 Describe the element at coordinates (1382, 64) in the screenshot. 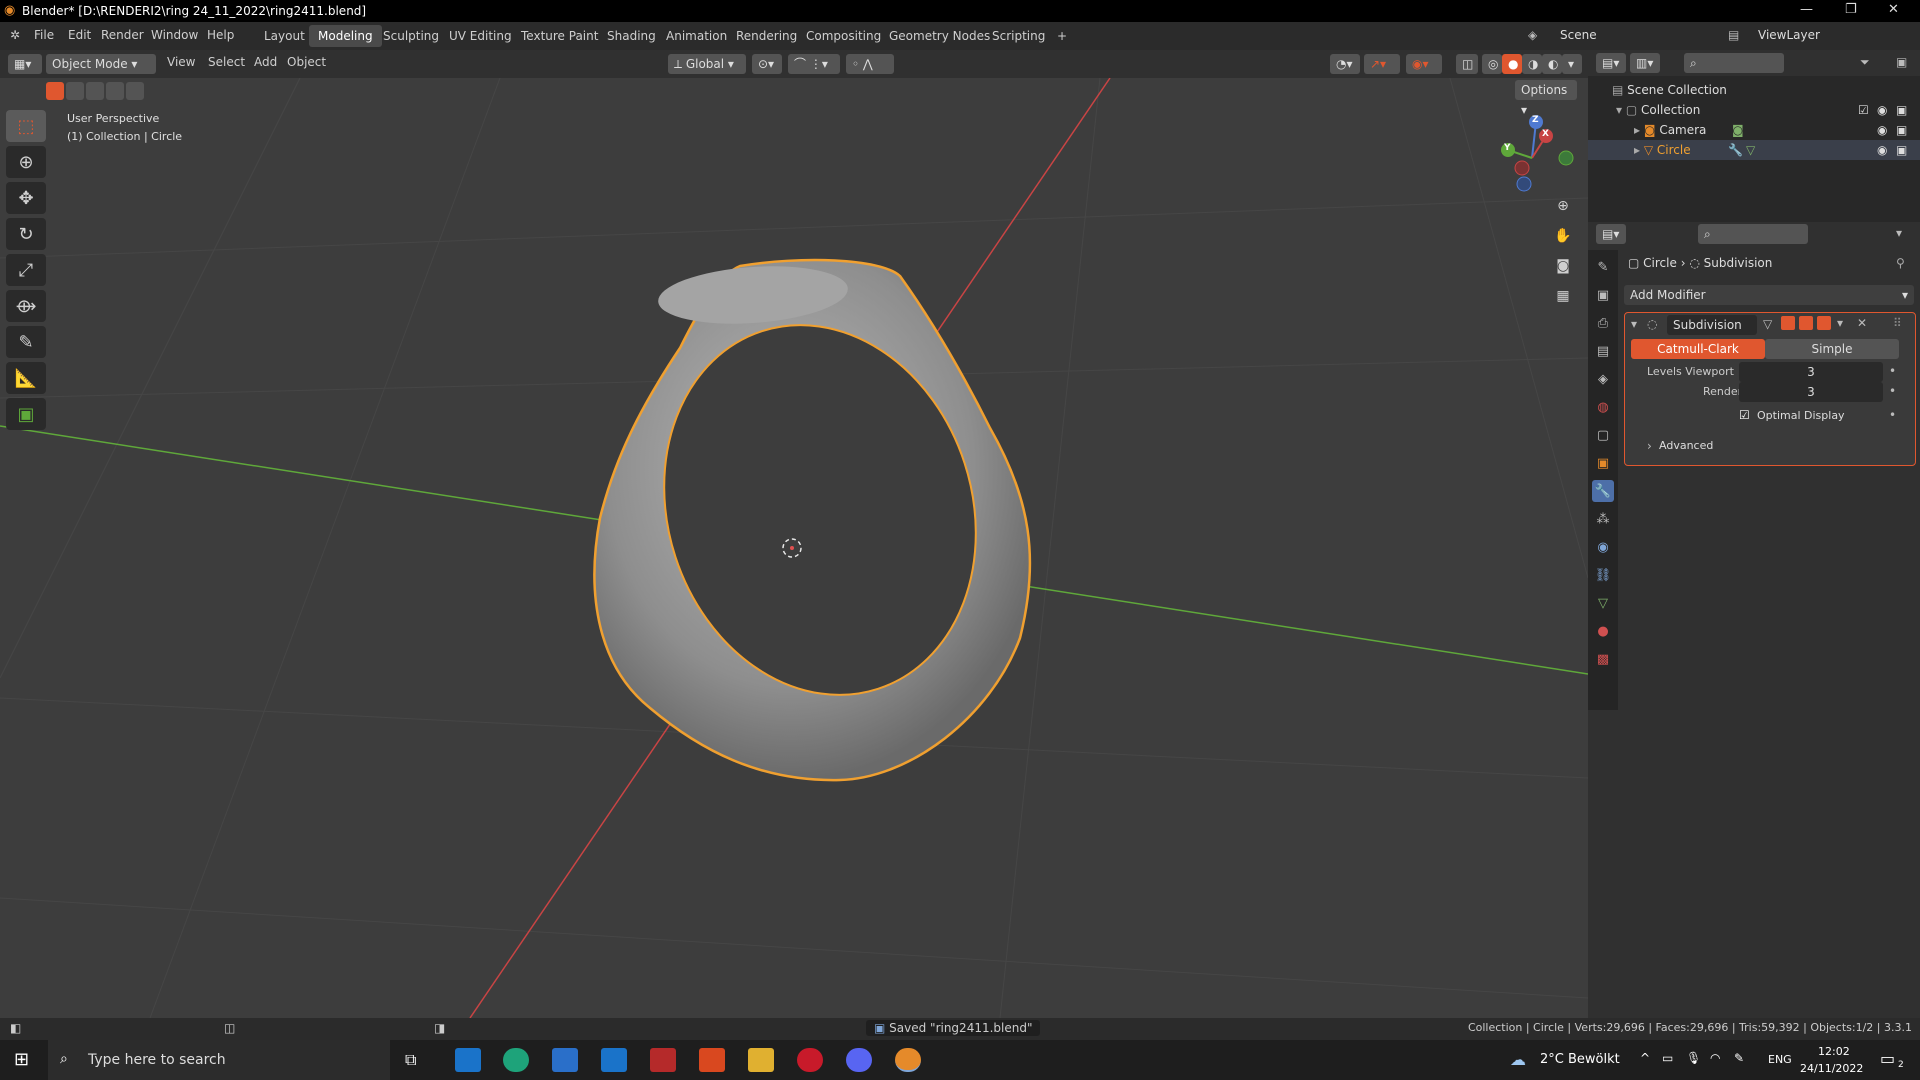

I see `gizmo-toggle-button: ↗▾` at that location.